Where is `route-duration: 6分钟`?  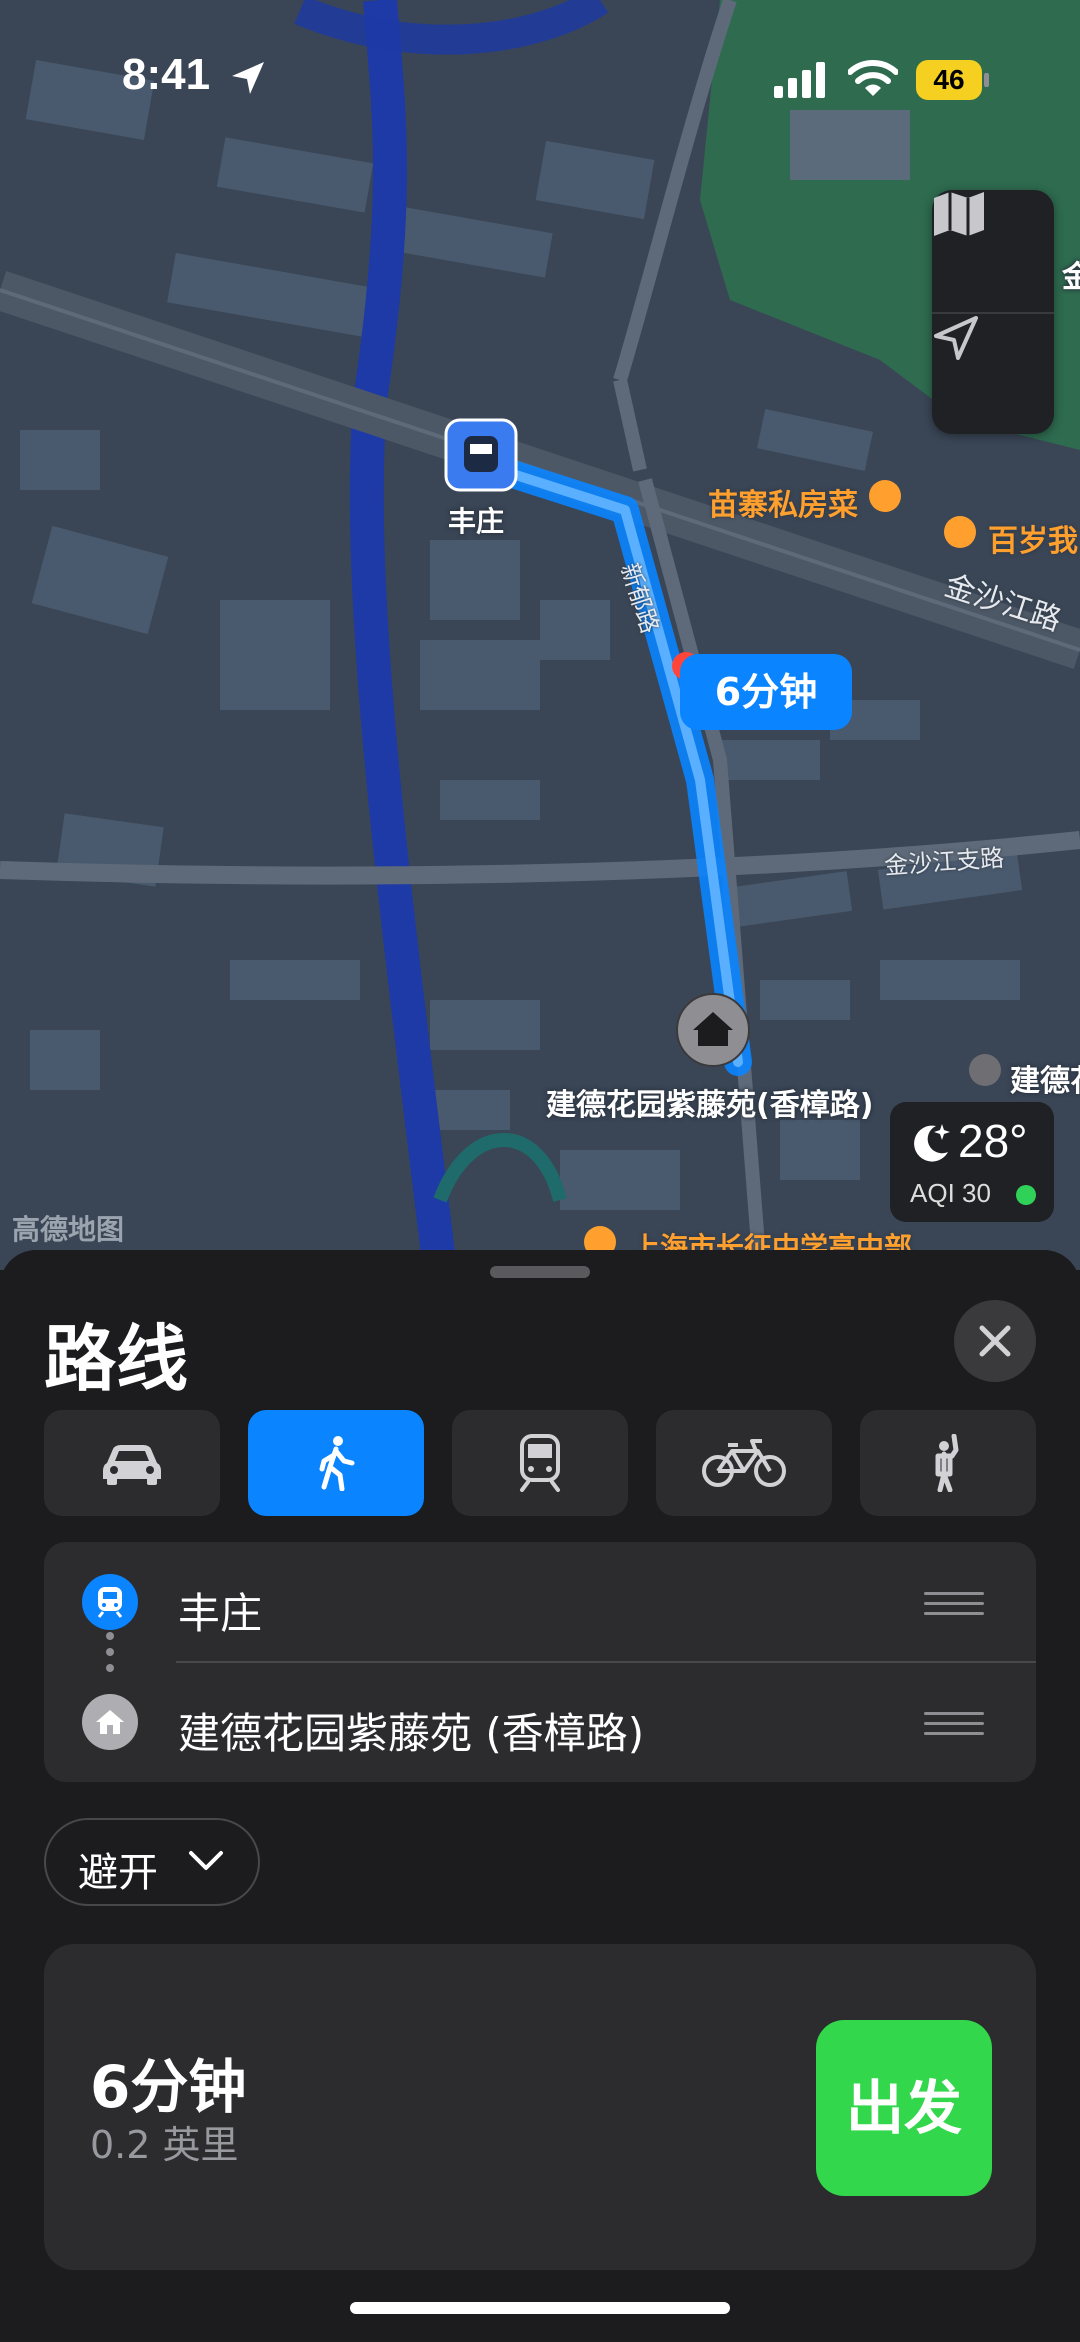
route-duration: 6分钟 is located at coordinates (168, 2087).